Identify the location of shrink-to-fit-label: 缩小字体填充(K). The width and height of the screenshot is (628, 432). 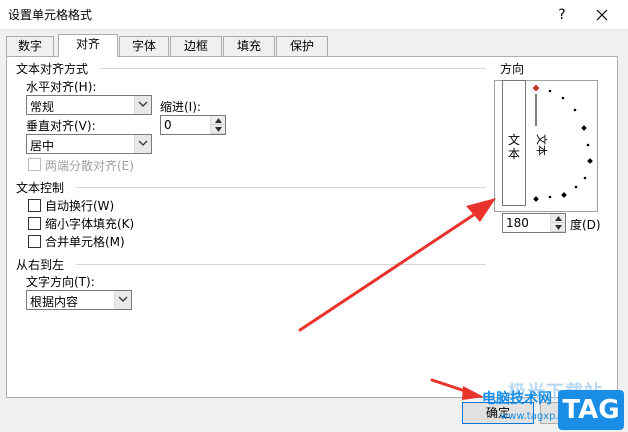
(90, 224).